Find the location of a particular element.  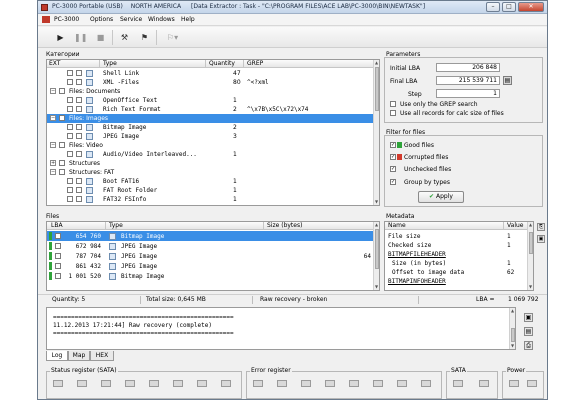

category-row: Audio/Video Interleaved... 1 is located at coordinates (213, 154).